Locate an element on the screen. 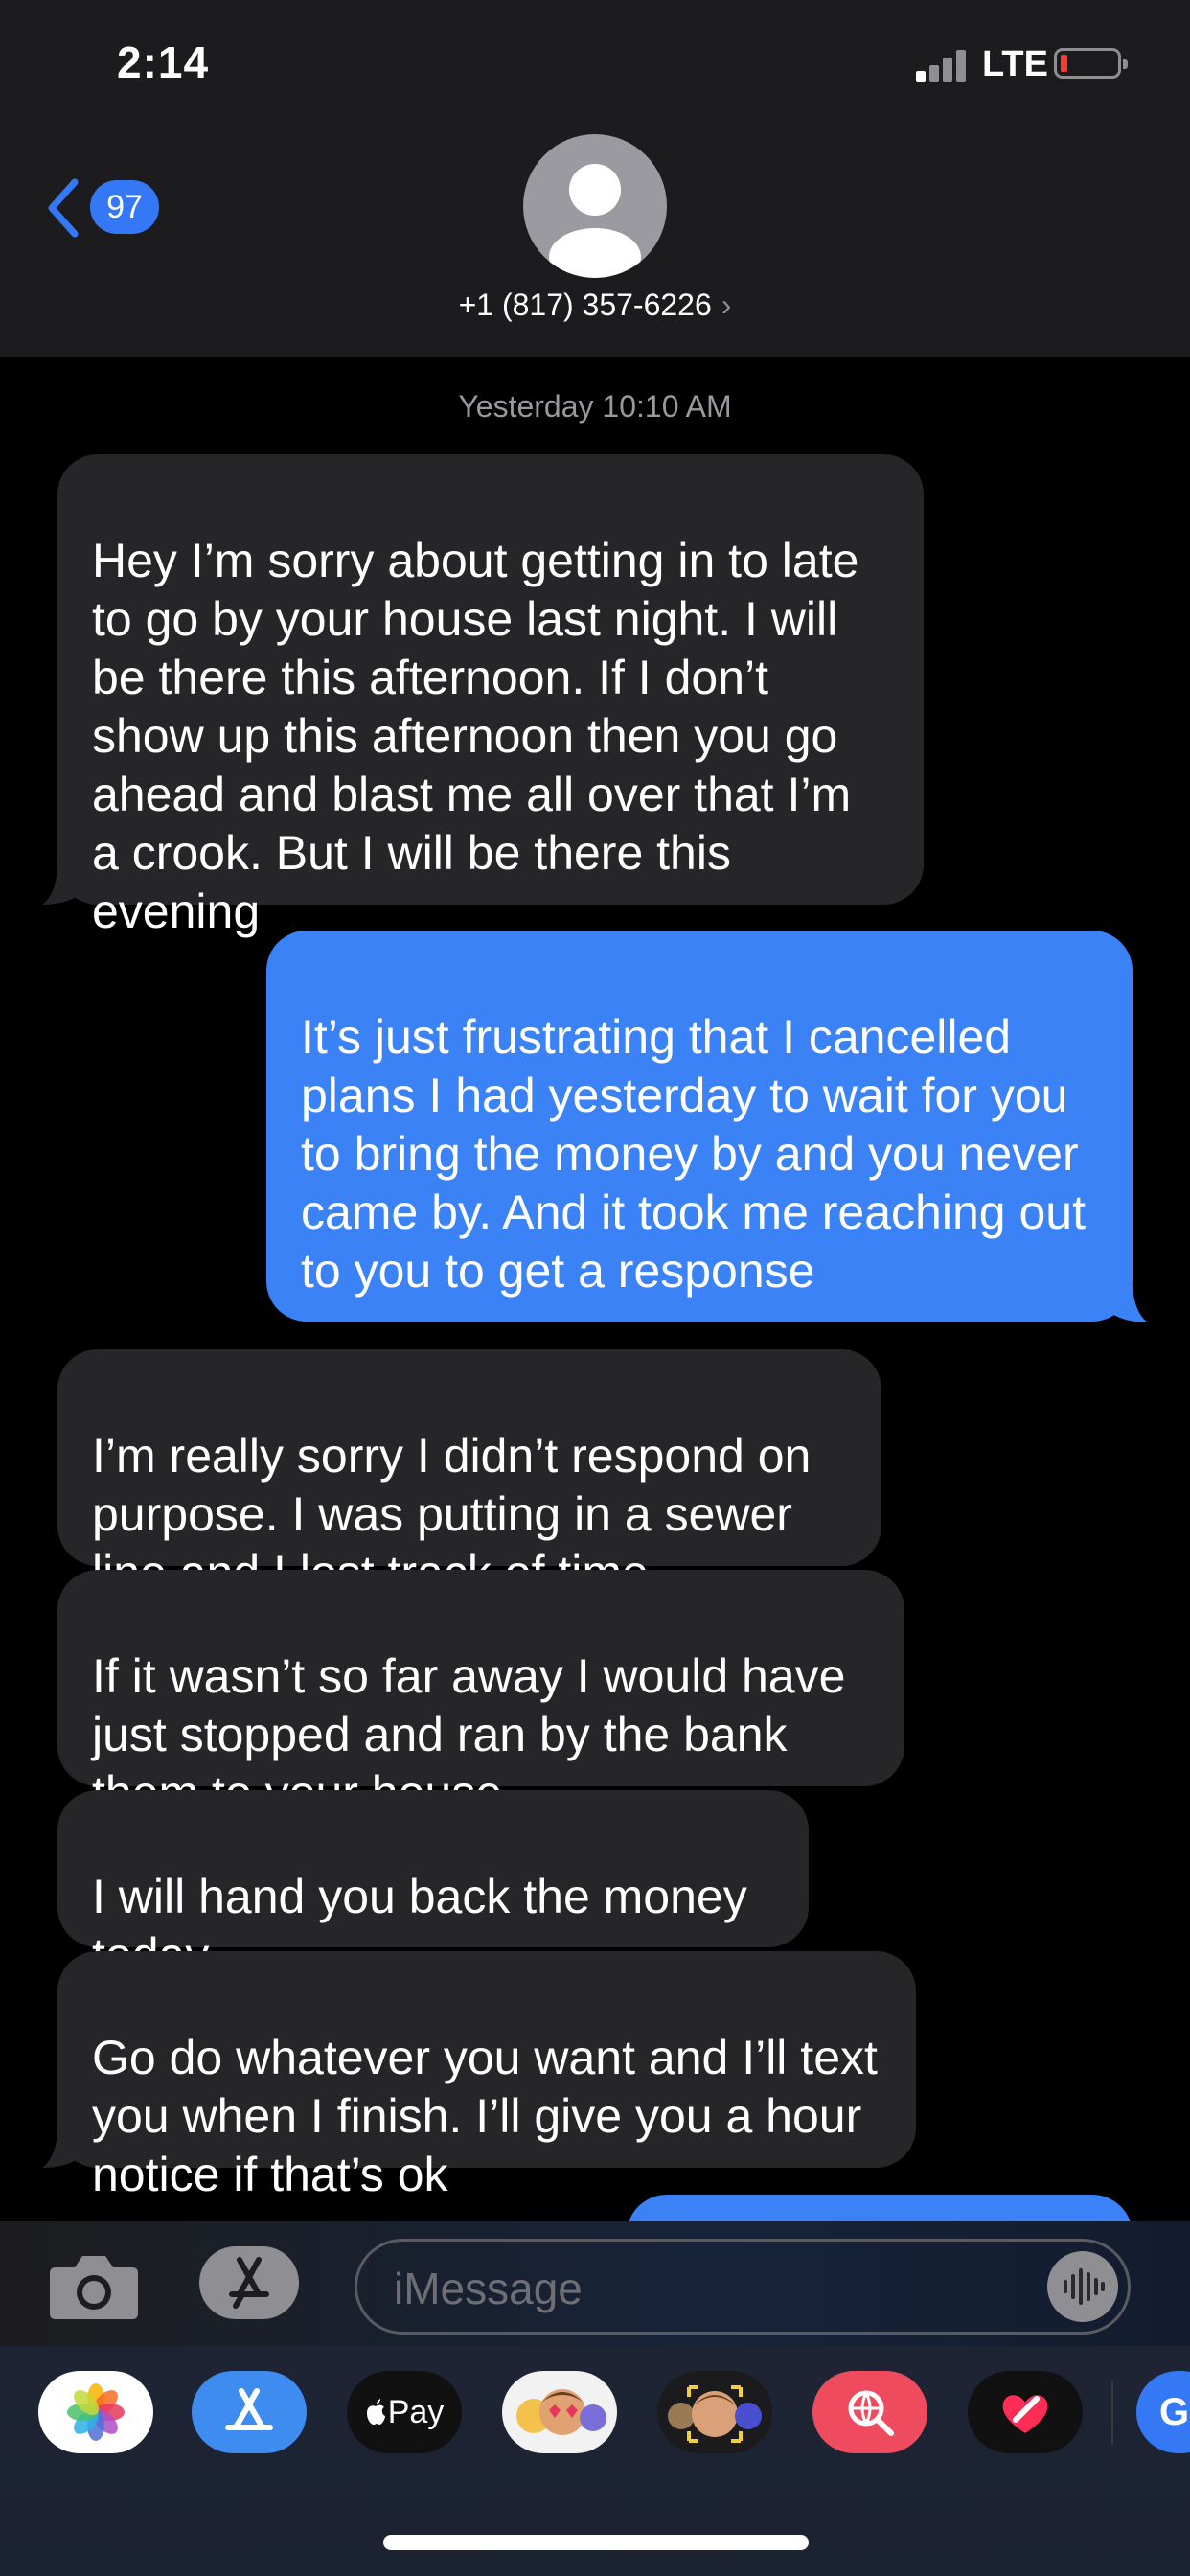 The height and width of the screenshot is (2576, 1190). contact-avatar is located at coordinates (595, 206).